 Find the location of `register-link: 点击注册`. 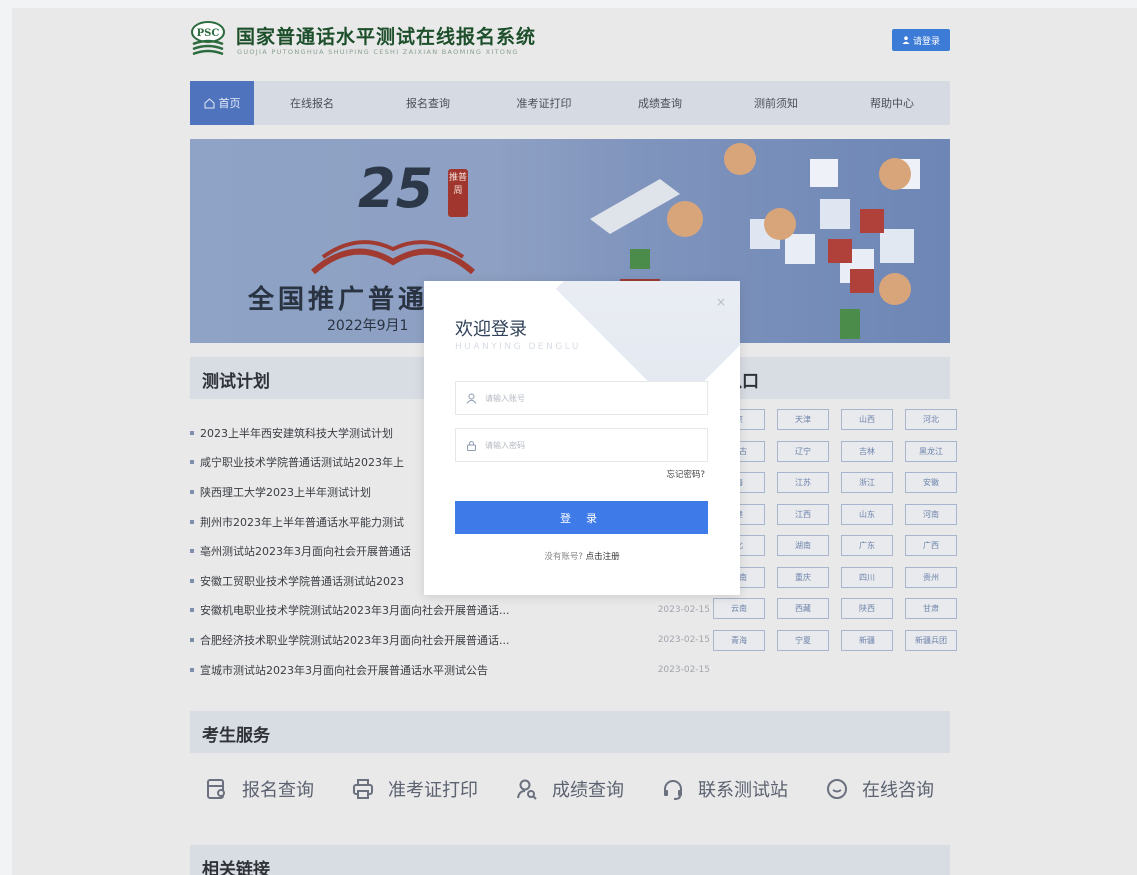

register-link: 点击注册 is located at coordinates (603, 557).